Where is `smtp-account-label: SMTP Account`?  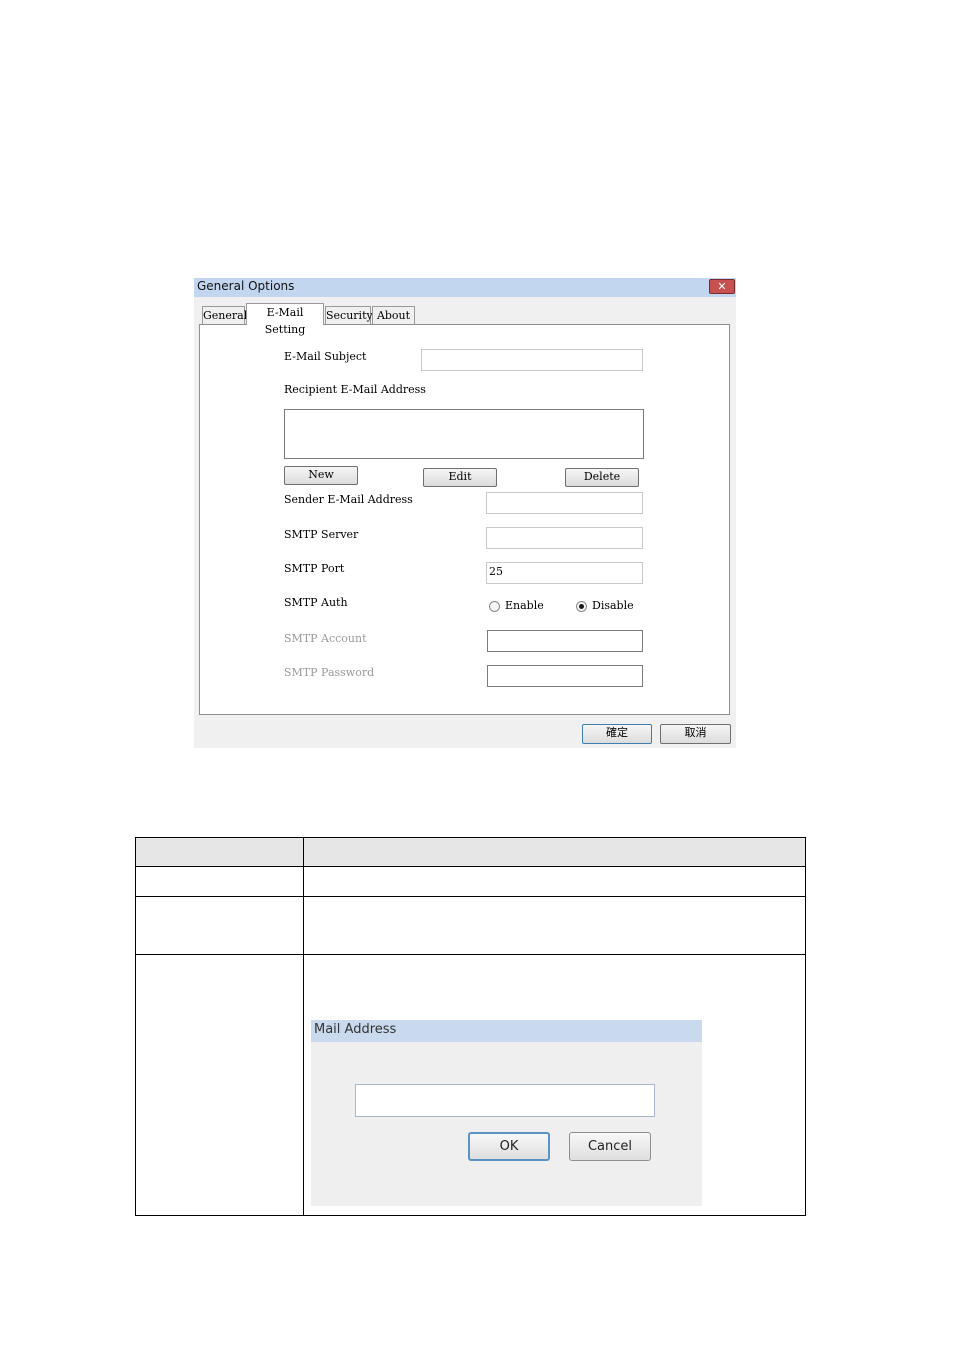
smtp-account-label: SMTP Account is located at coordinates (325, 638).